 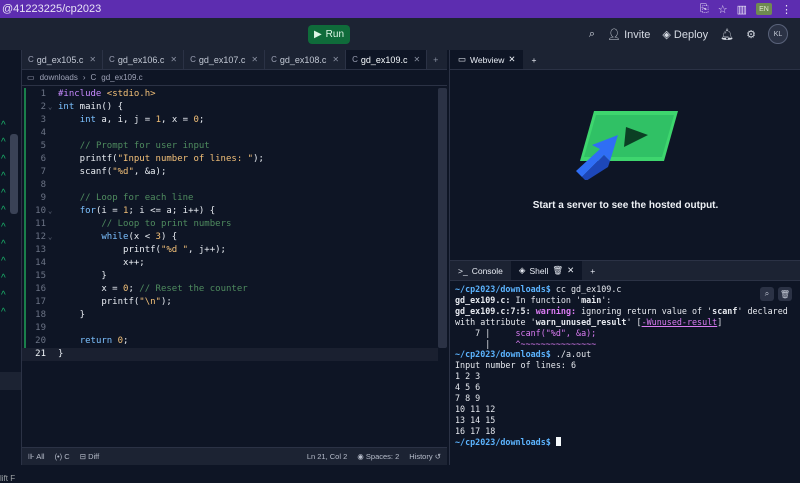 What do you see at coordinates (139, 237) in the screenshot?
I see `code-text: while(x < 3) {` at bounding box center [139, 237].